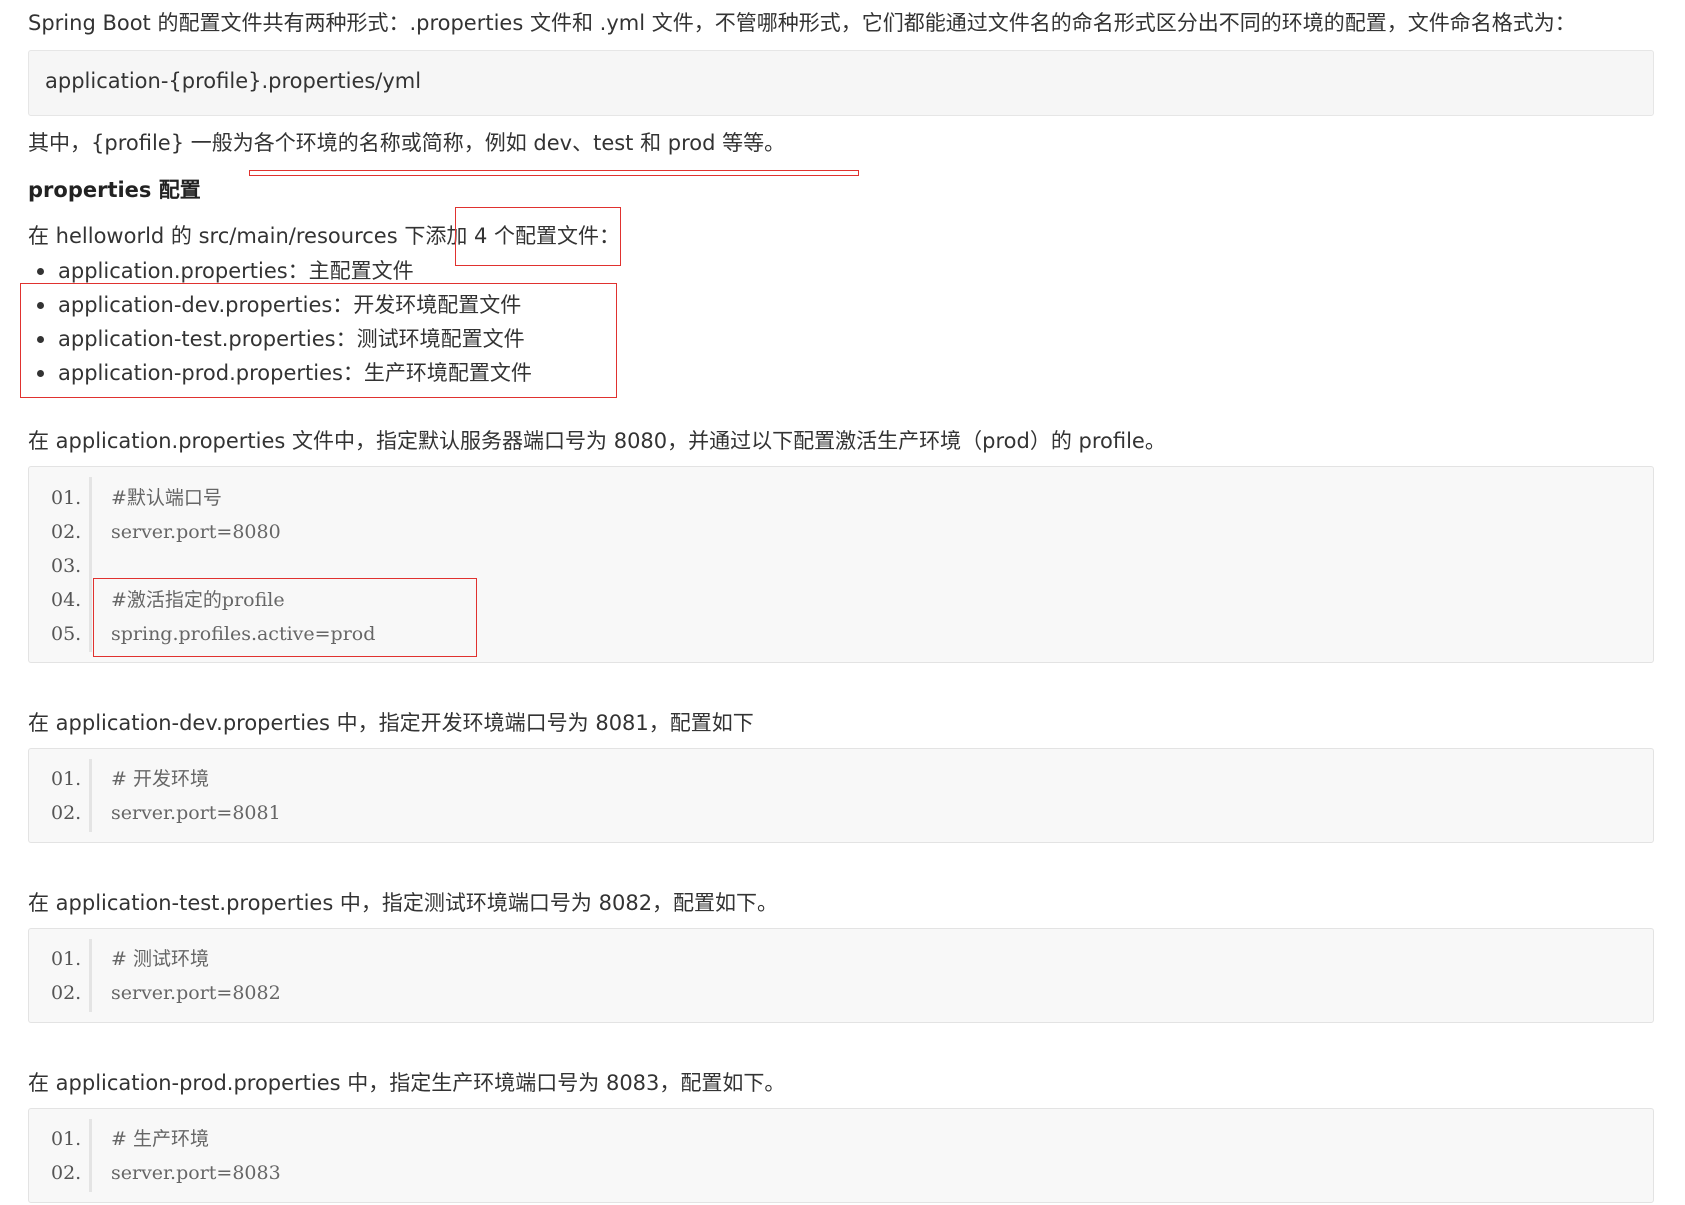 This screenshot has width=1685, height=1205. I want to click on section-heading: properties 配置, so click(114, 190).